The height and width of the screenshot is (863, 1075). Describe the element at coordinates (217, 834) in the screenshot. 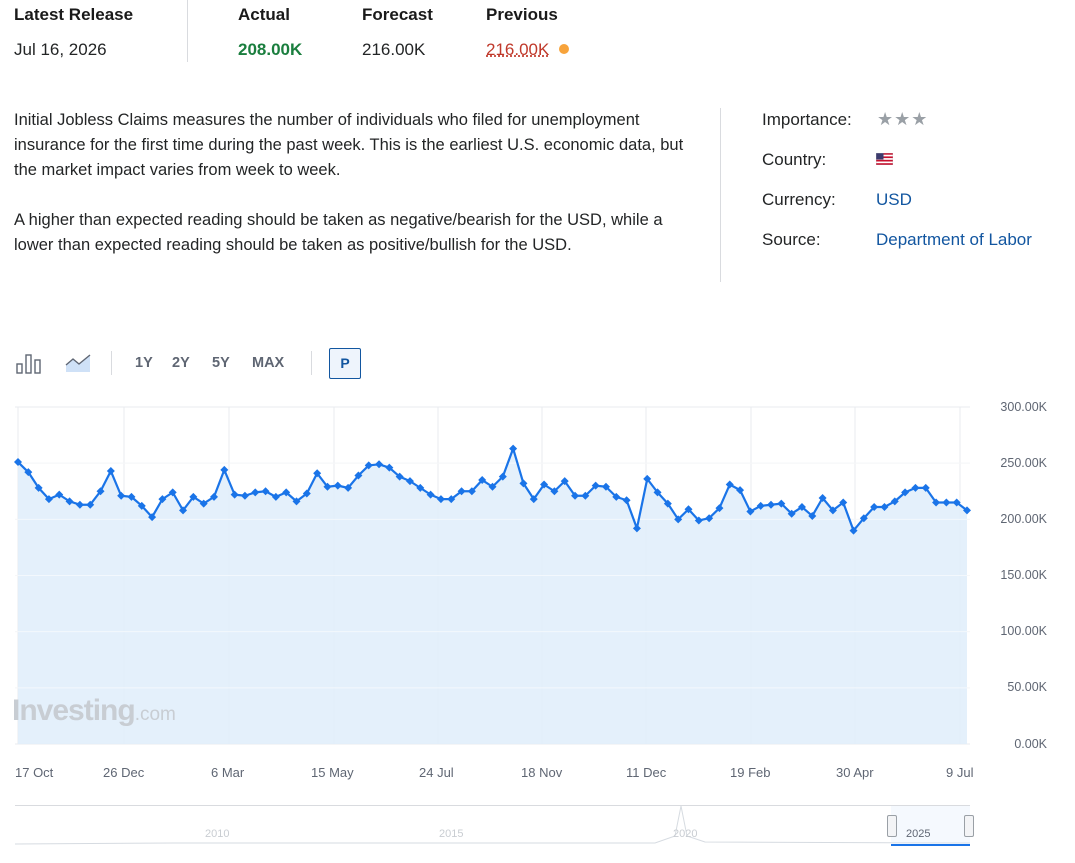

I see `navigator-year: 2010` at that location.